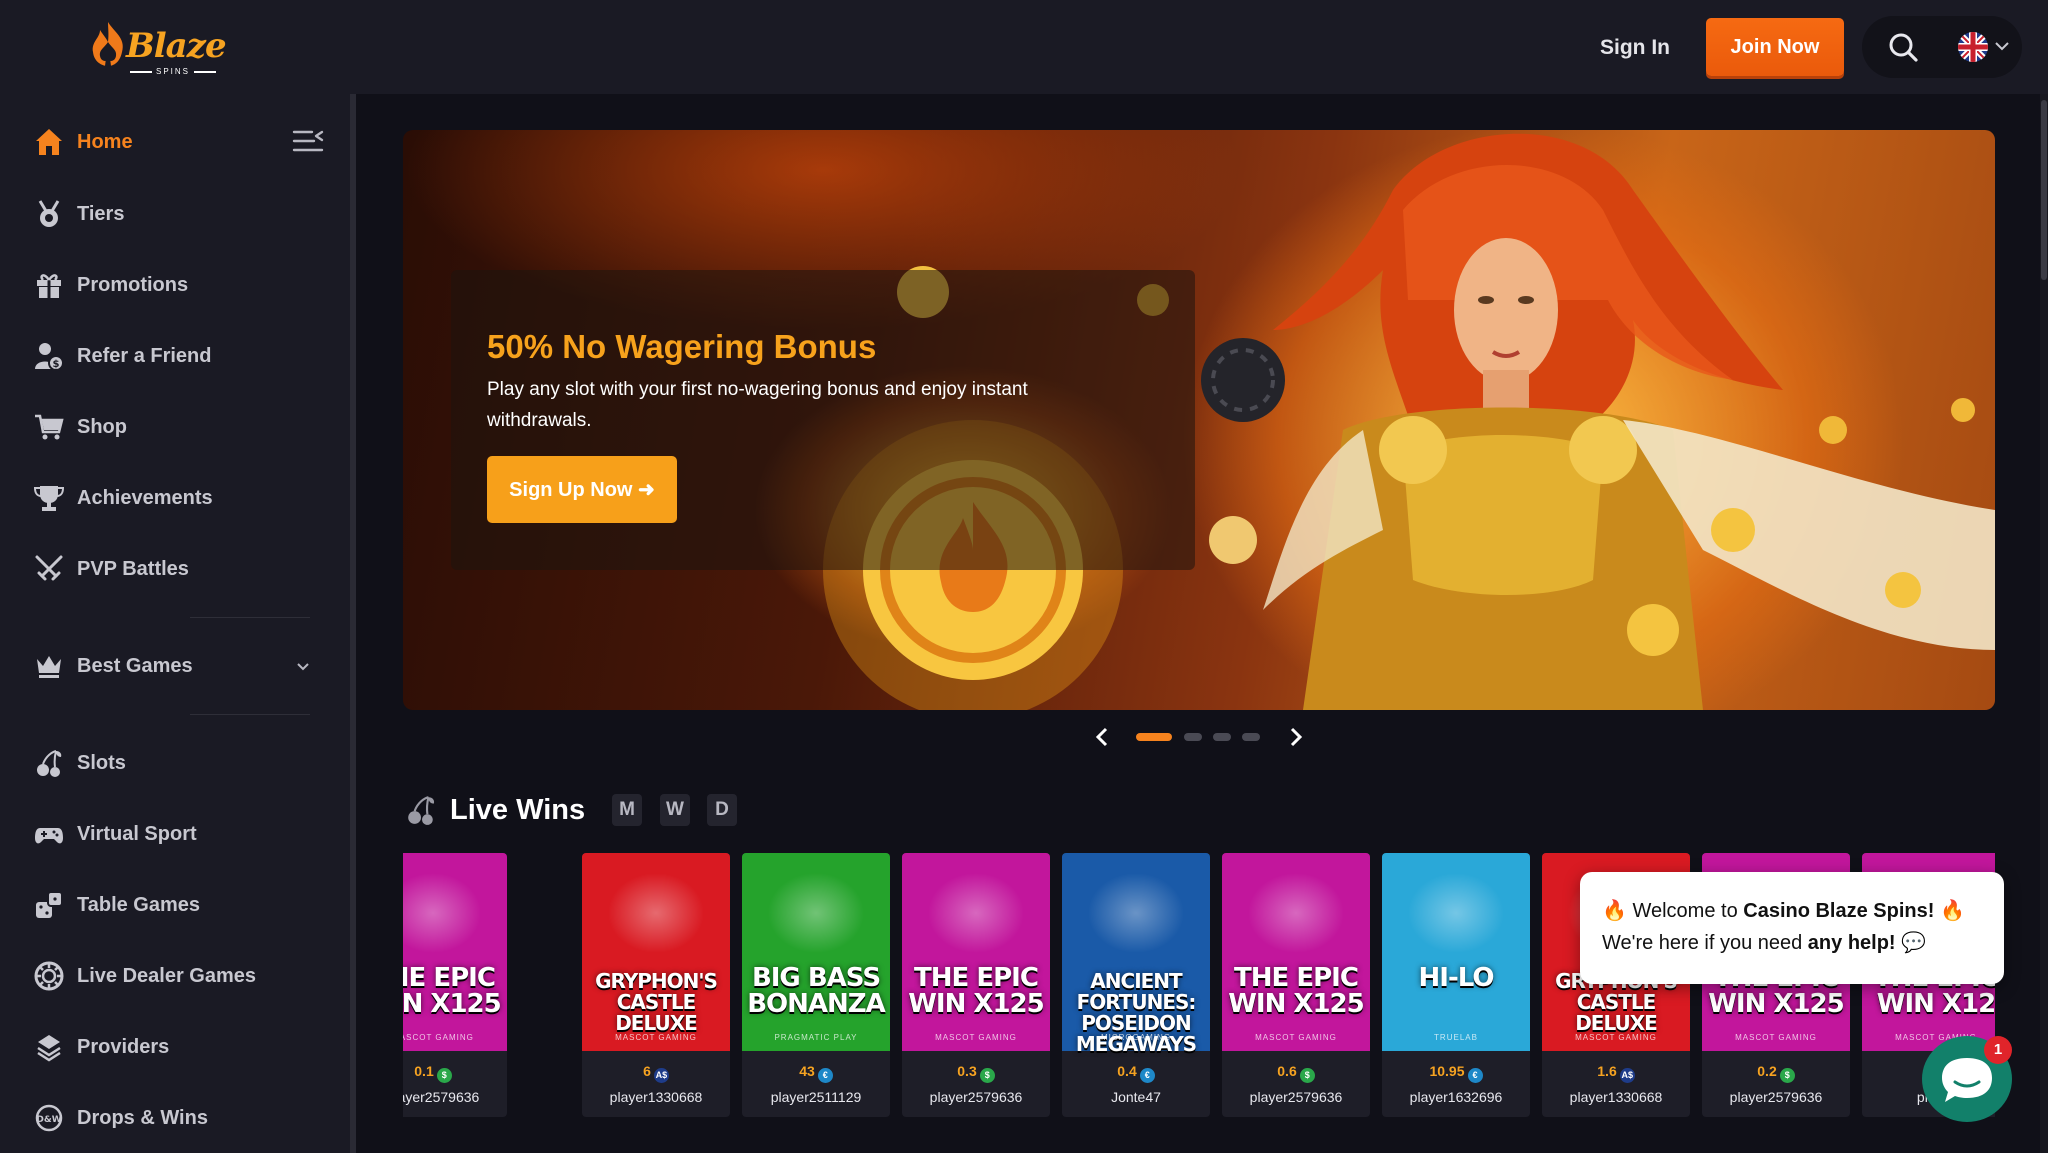  I want to click on sidebar-item-promotions: Promotions, so click(179, 285).